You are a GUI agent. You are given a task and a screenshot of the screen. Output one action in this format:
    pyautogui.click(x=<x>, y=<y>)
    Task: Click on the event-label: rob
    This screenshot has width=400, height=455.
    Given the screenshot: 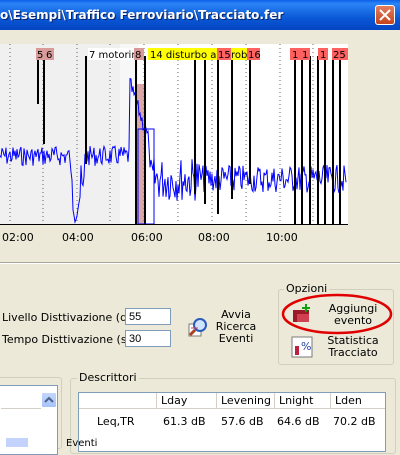 What is the action you would take?
    pyautogui.click(x=239, y=55)
    